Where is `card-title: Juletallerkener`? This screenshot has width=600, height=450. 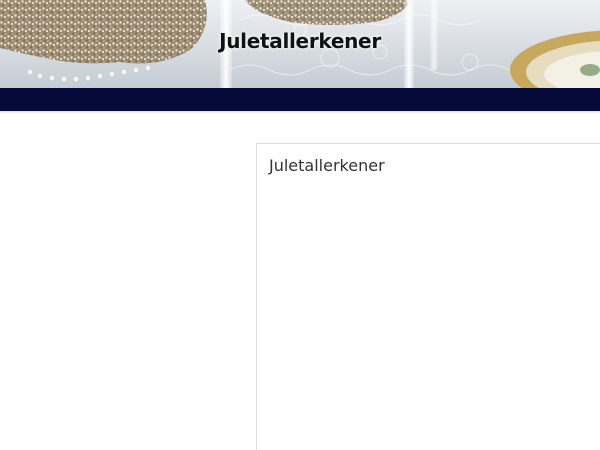 card-title: Juletallerkener is located at coordinates (327, 165).